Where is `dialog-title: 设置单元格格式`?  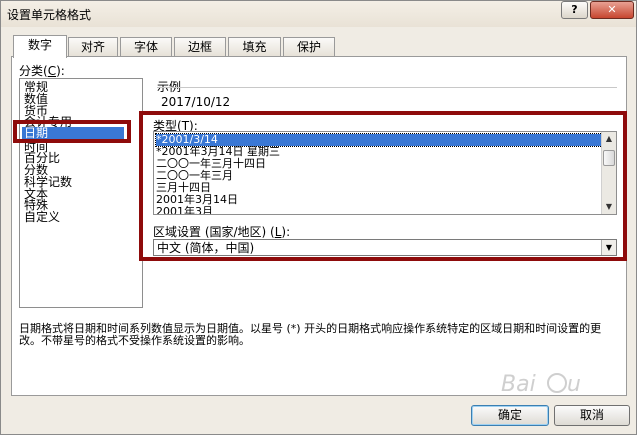
dialog-title: 设置单元格格式 is located at coordinates (49, 15).